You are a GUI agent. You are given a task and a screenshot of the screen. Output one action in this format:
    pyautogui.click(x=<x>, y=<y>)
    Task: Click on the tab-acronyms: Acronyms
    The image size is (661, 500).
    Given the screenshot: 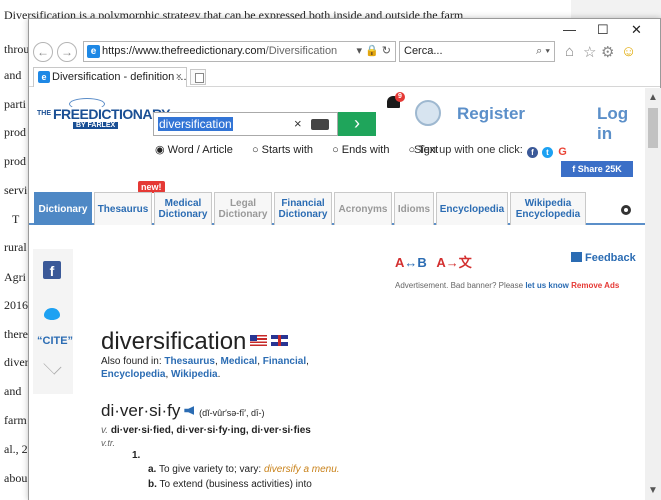 What is the action you would take?
    pyautogui.click(x=363, y=208)
    